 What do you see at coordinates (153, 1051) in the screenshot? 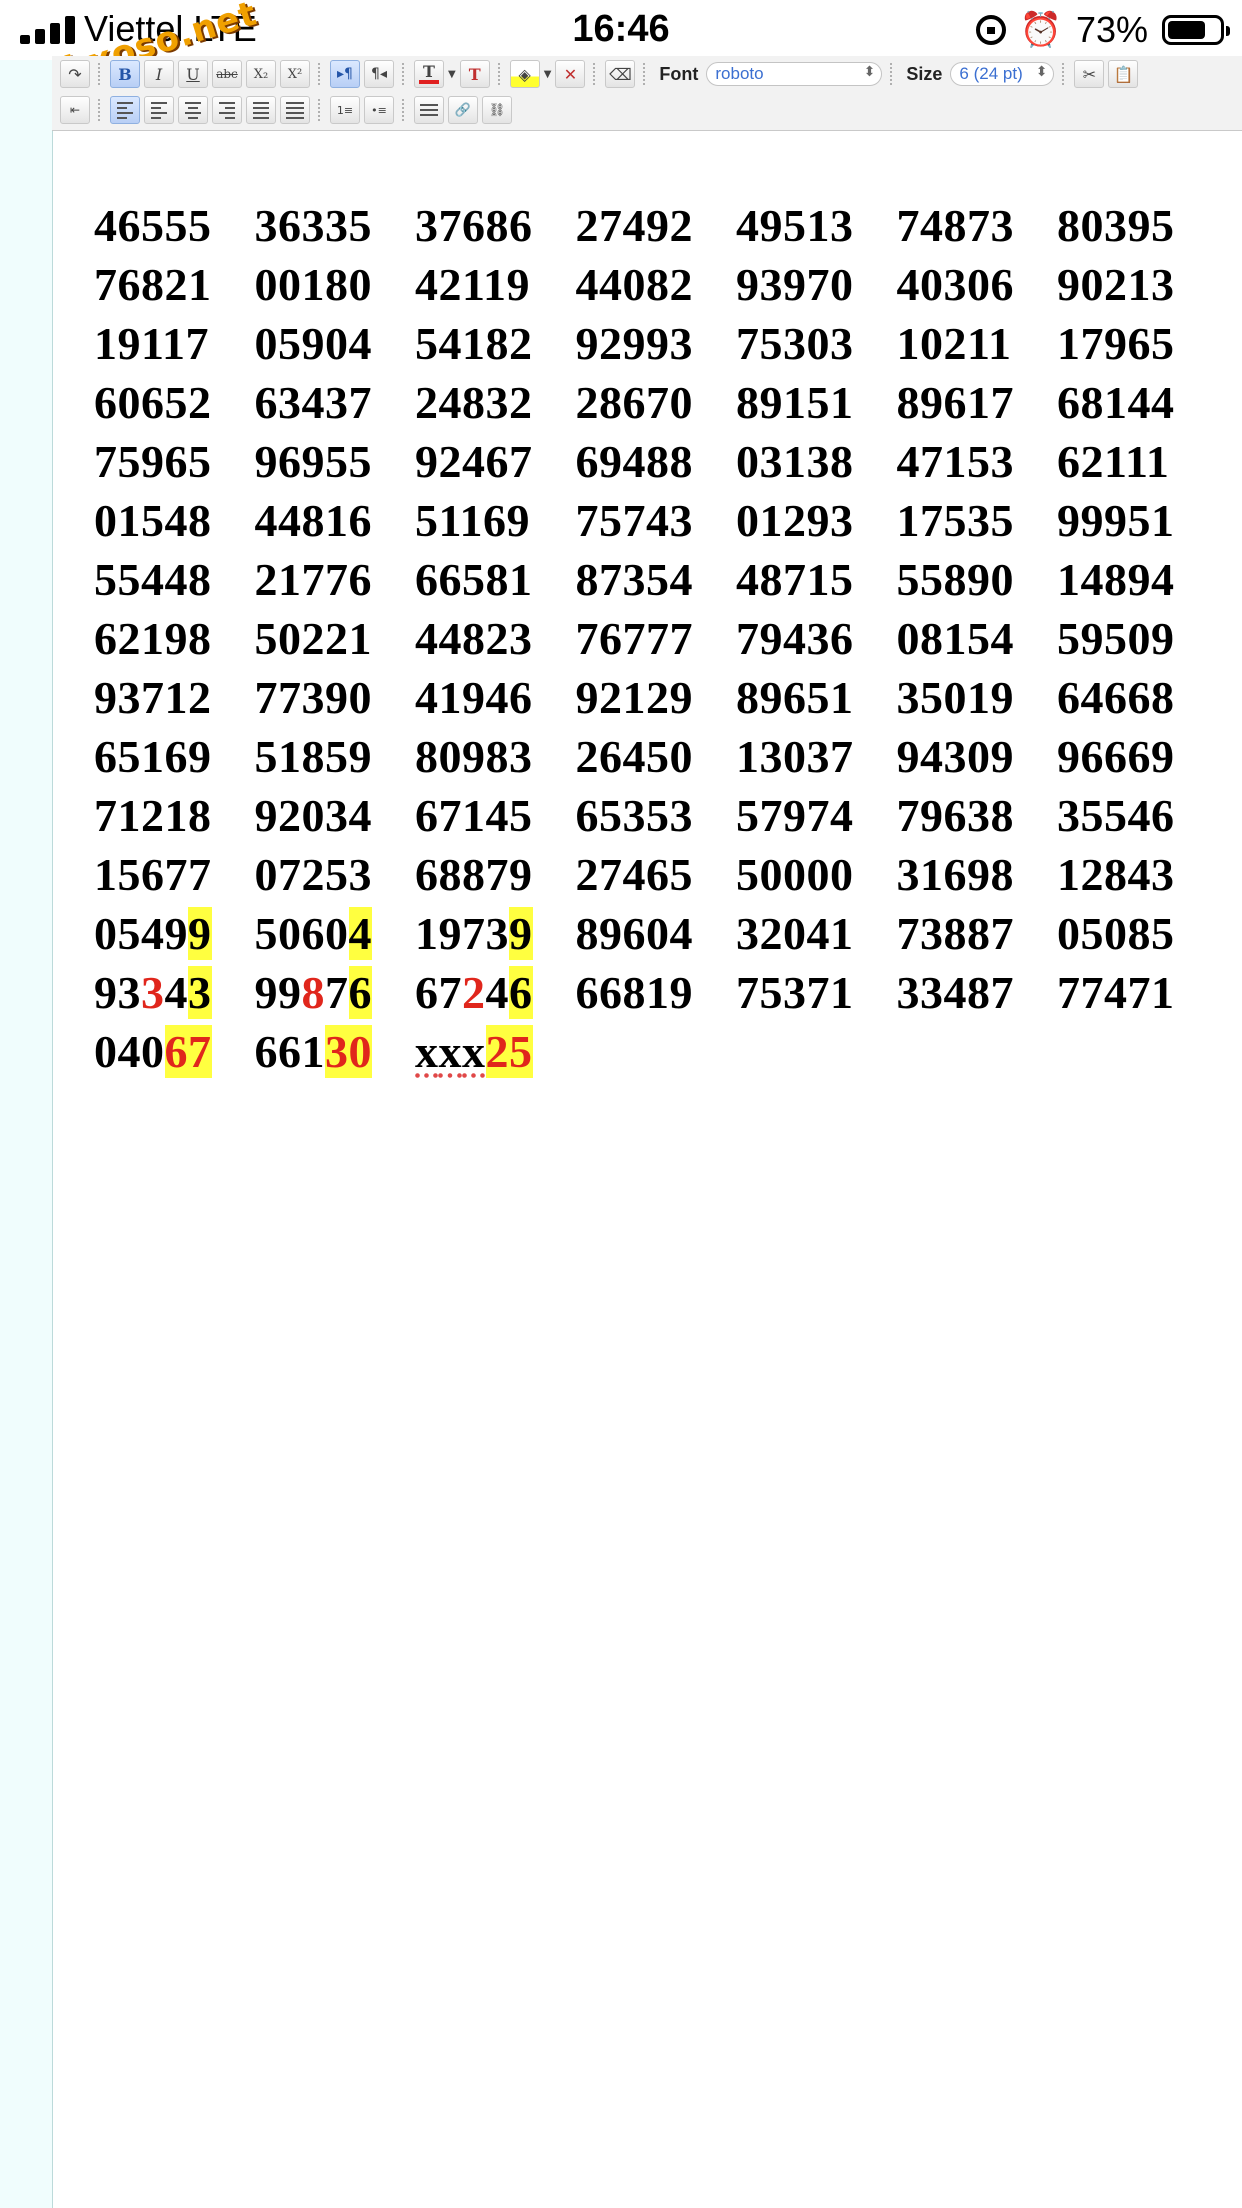
I see `number-cell: 04067` at bounding box center [153, 1051].